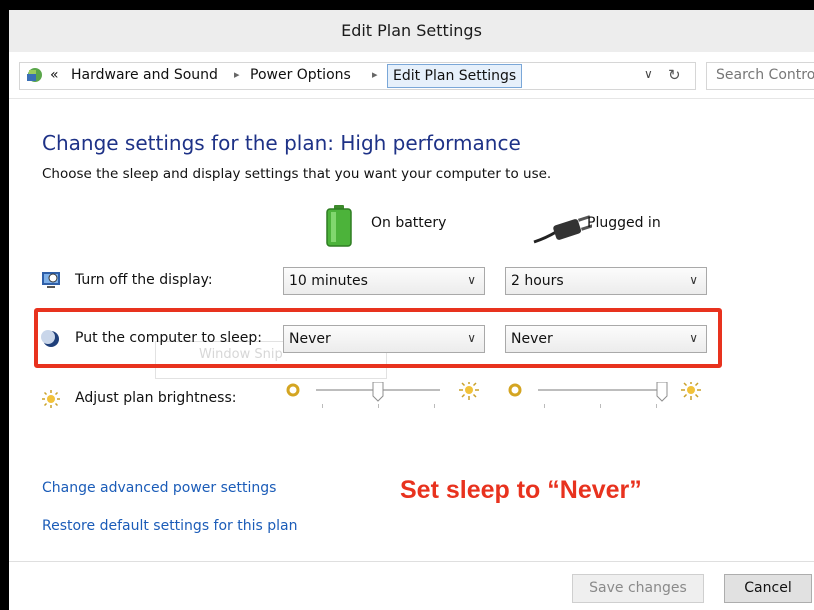 The width and height of the screenshot is (814, 610). Describe the element at coordinates (378, 338) in the screenshot. I see `sleep-highlight-box` at that location.